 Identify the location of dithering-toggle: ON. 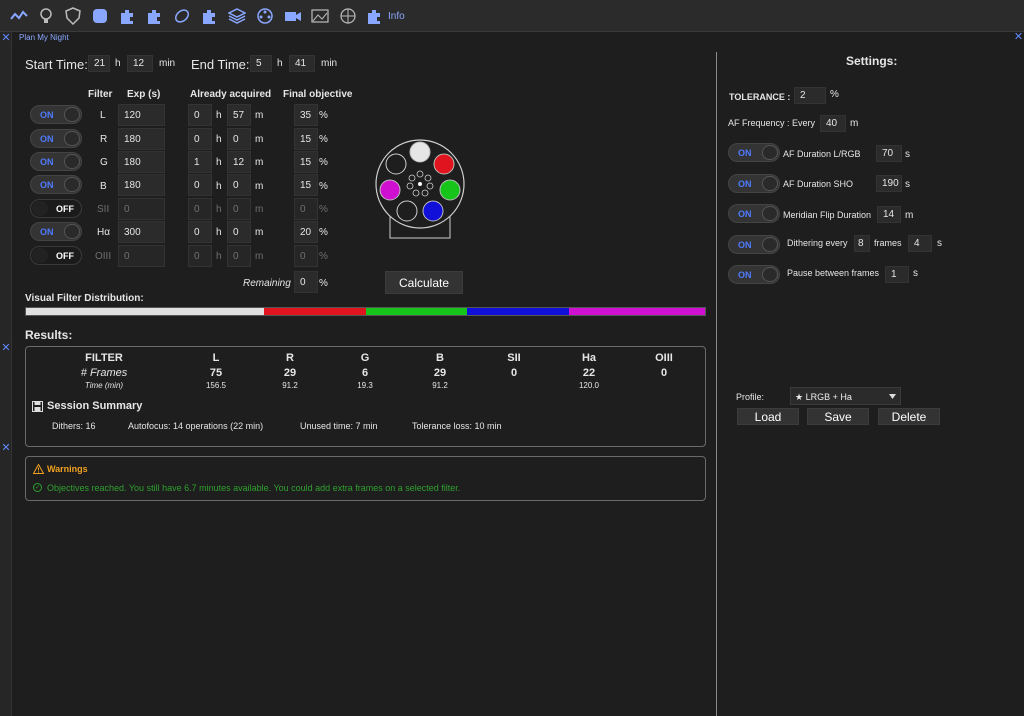
(754, 244).